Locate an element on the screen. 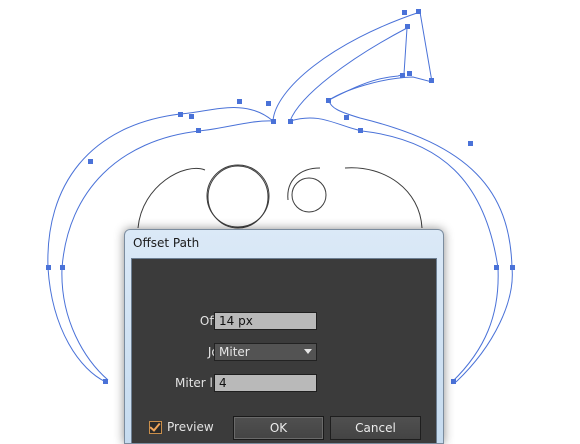  preview-label: Preview is located at coordinates (190, 427).